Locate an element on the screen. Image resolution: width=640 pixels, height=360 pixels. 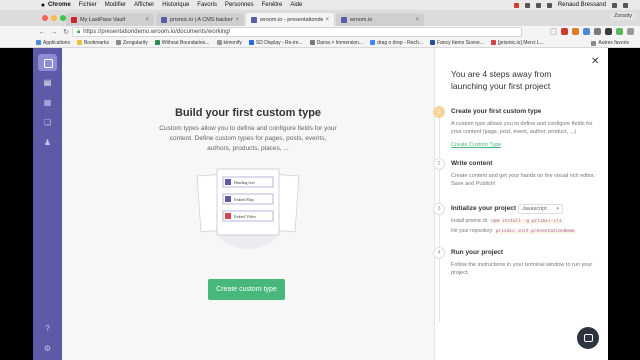
page-title: Build your first custom type is located at coordinates (248, 113).